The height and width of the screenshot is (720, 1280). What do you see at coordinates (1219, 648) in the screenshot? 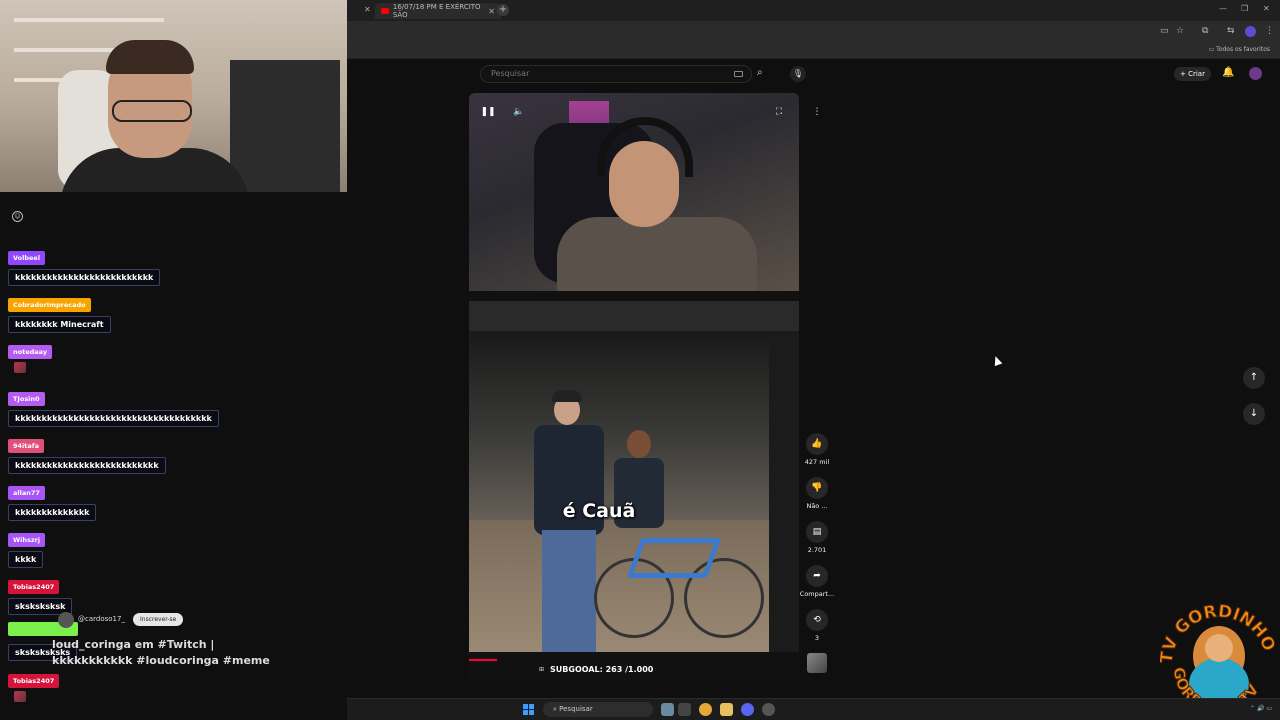
I see `logo-face` at bounding box center [1219, 648].